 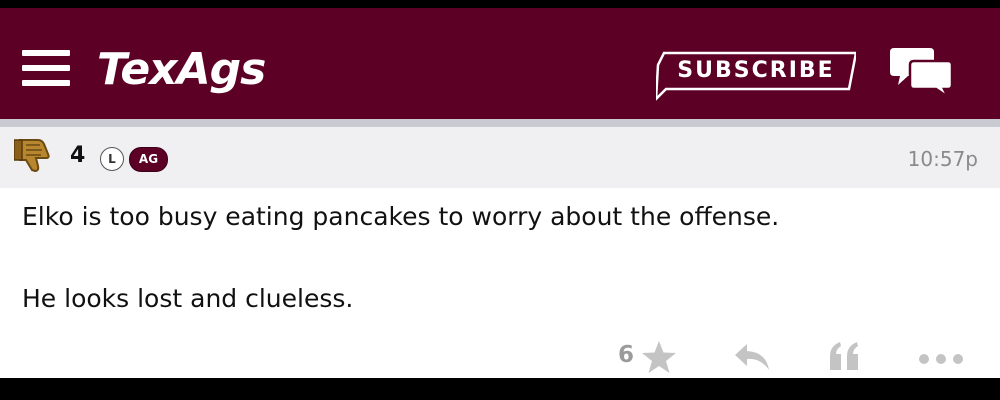 I want to click on thumbs-down-icon, so click(x=33, y=155).